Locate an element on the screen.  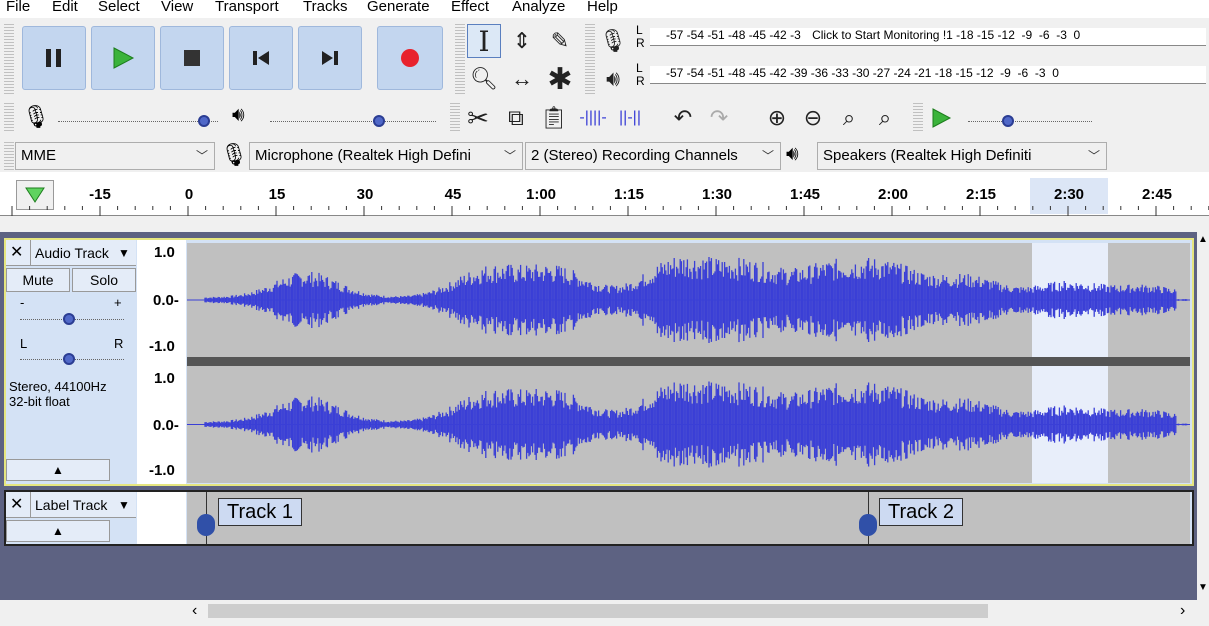
paste-button: 📋︎ is located at coordinates (554, 118).